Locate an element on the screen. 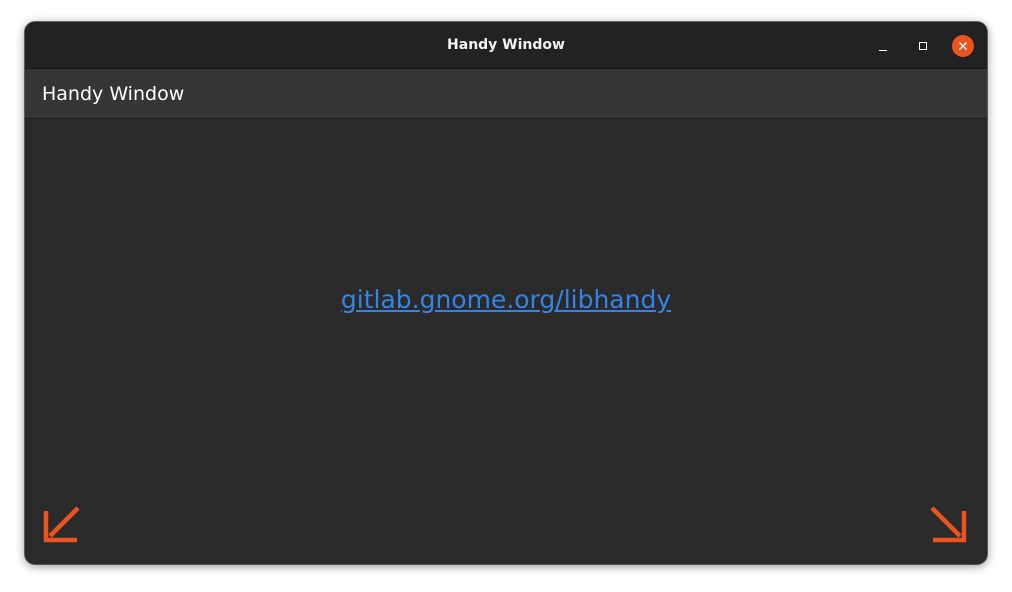 This screenshot has height=592, width=1012. close-button is located at coordinates (963, 46).